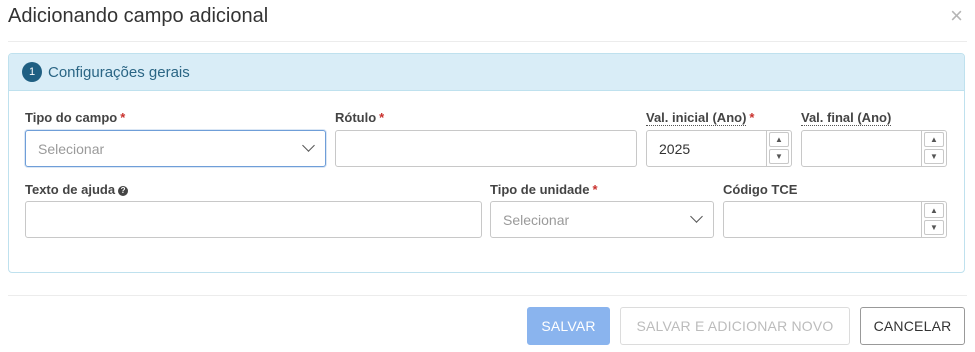 The height and width of the screenshot is (352, 975). Describe the element at coordinates (175, 148) in the screenshot. I see `tipo-campo-select: Selecionar` at that location.